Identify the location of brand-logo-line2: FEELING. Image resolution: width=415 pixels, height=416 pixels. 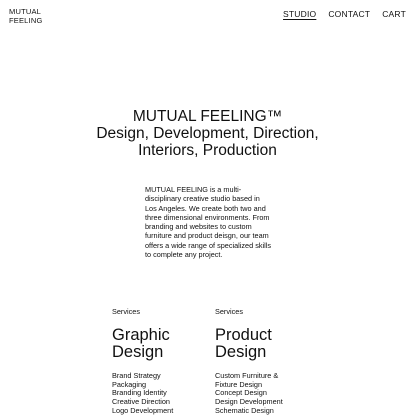
(26, 20).